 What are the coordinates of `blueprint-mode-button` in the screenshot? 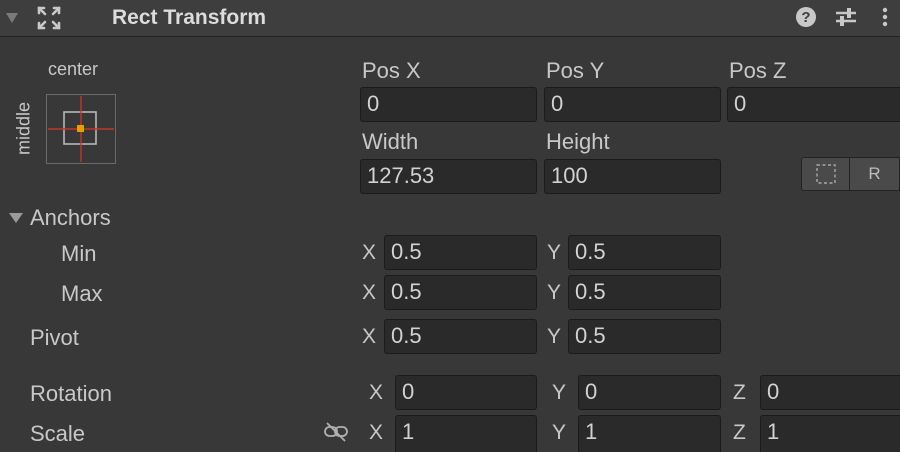 It's located at (825, 174).